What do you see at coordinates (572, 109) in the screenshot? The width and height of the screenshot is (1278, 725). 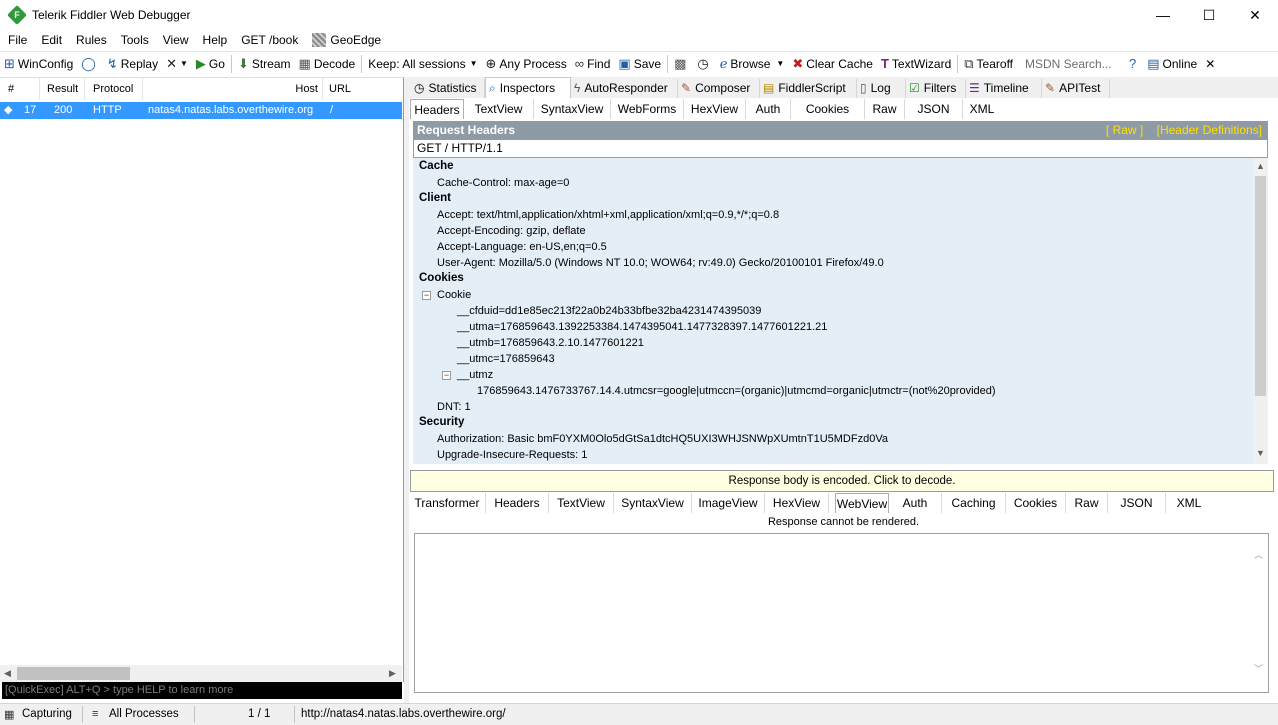 I see `request-tab-syntaxview: SyntaxView` at bounding box center [572, 109].